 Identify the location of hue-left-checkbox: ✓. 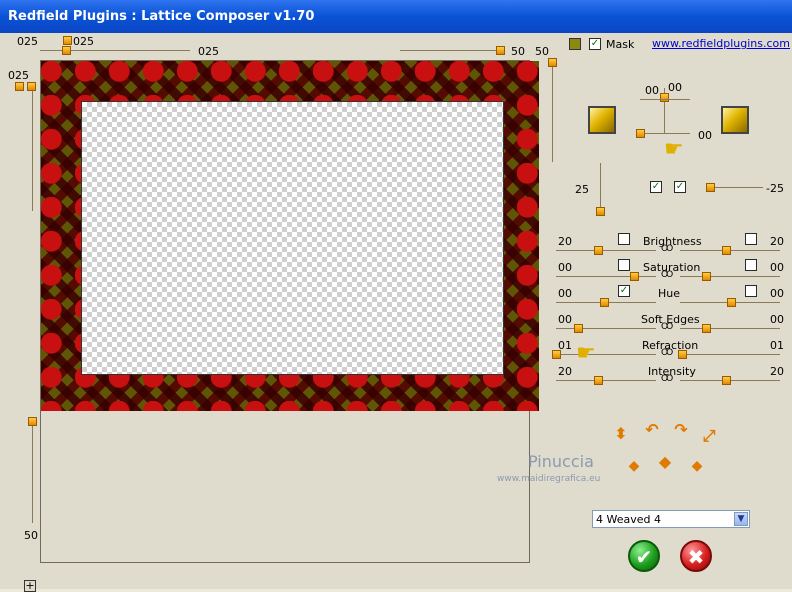
(624, 291).